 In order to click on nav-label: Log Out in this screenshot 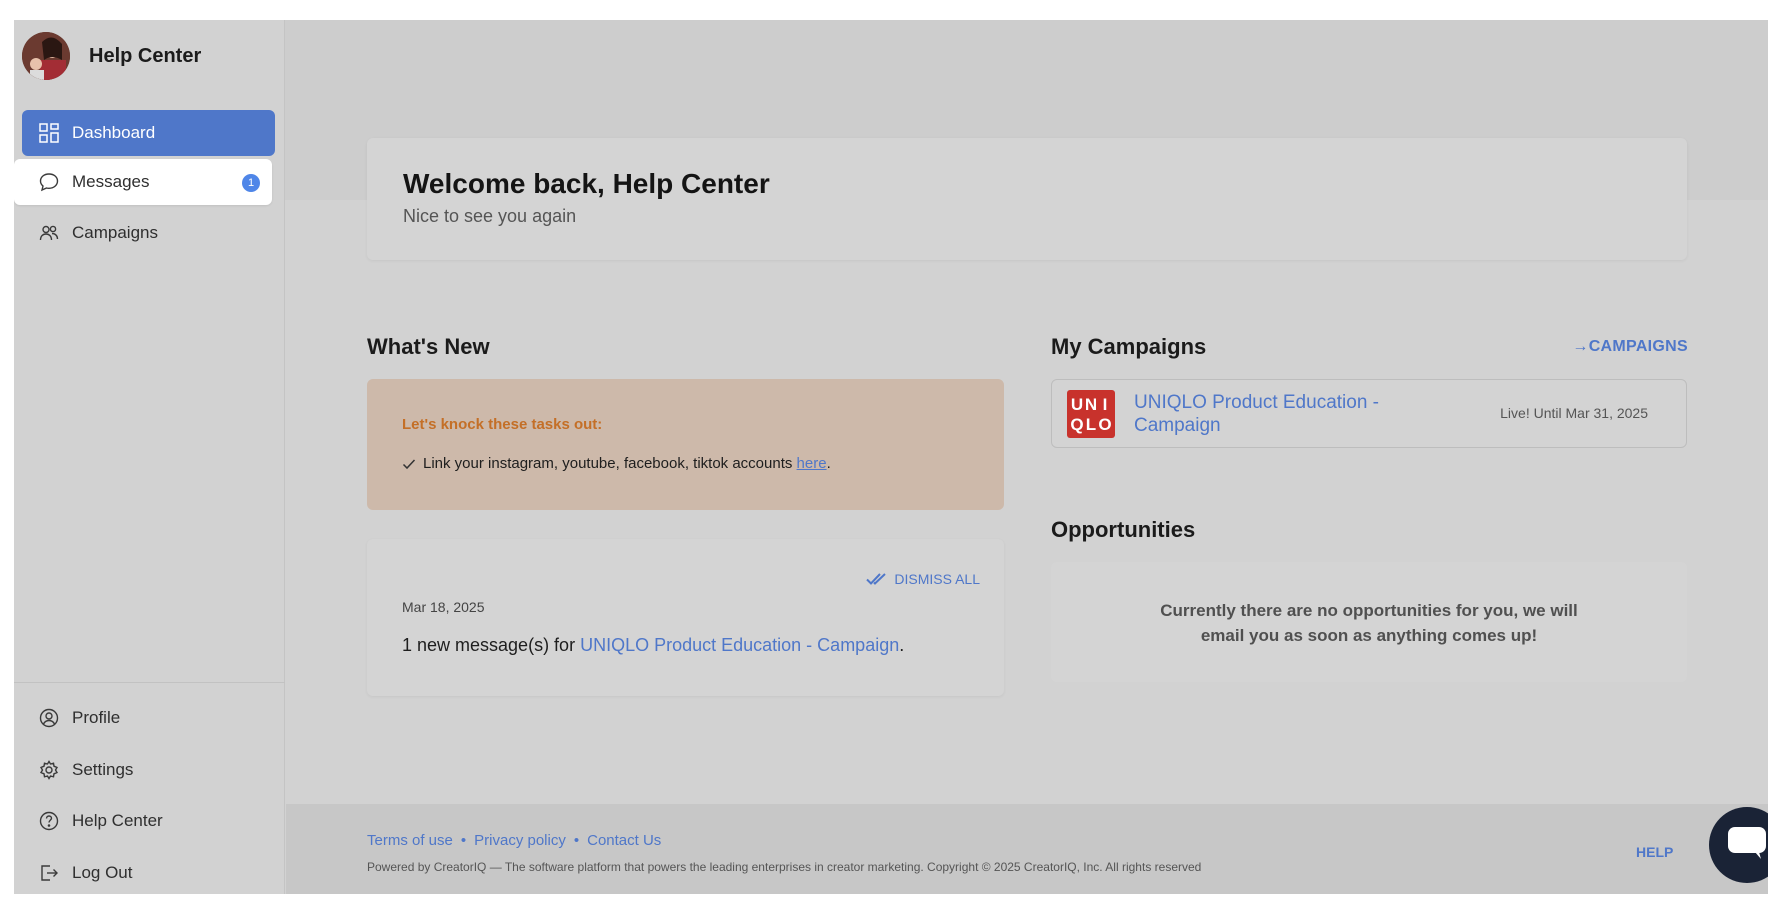, I will do `click(102, 872)`.